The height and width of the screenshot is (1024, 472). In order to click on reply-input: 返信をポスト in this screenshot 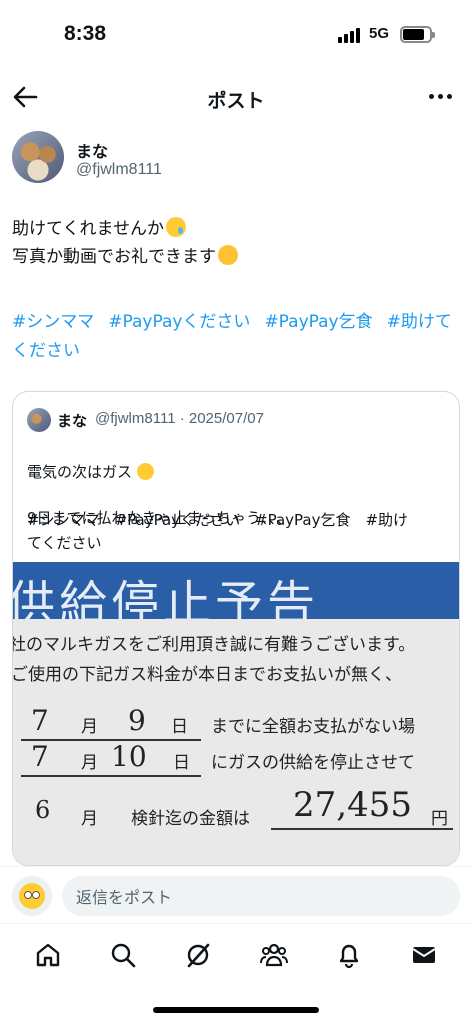, I will do `click(261, 896)`.